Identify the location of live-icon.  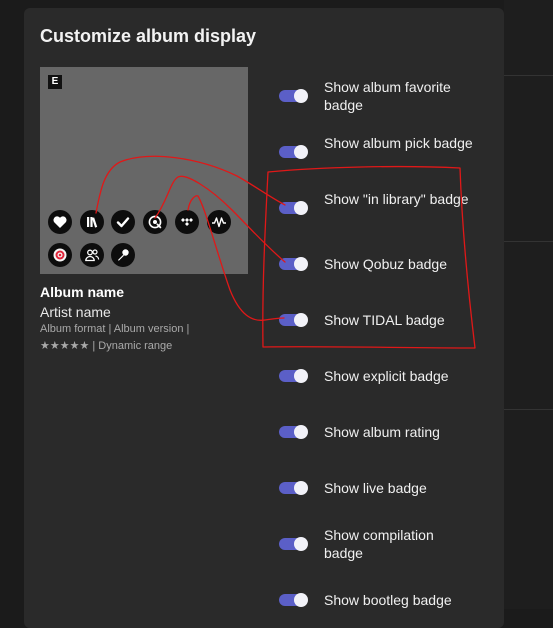
(60, 255).